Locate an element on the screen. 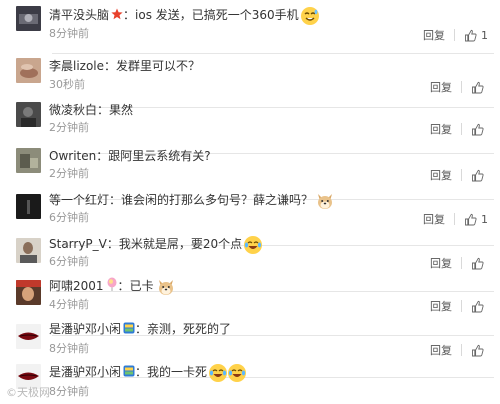 Image resolution: width=500 pixels, height=404 pixels. watermark: ©天极网 is located at coordinates (28, 392).